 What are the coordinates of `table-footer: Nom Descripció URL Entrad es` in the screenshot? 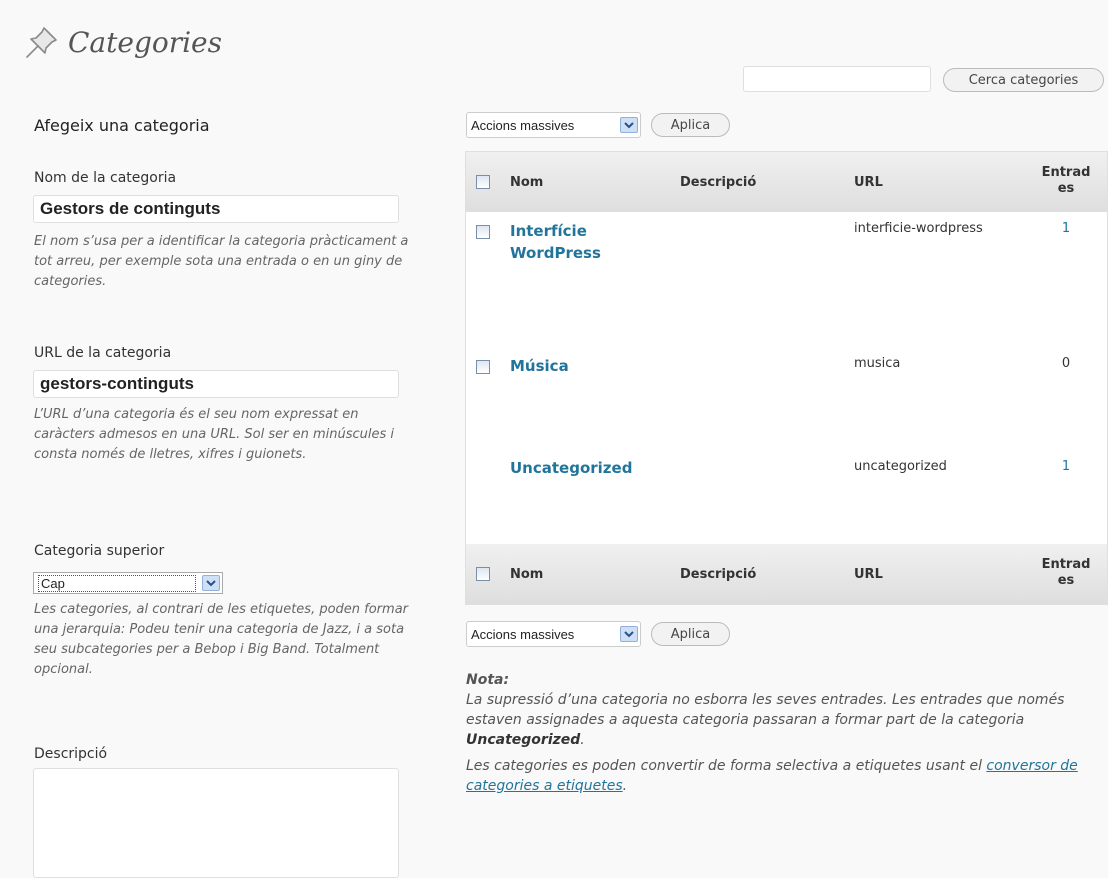 It's located at (786, 574).